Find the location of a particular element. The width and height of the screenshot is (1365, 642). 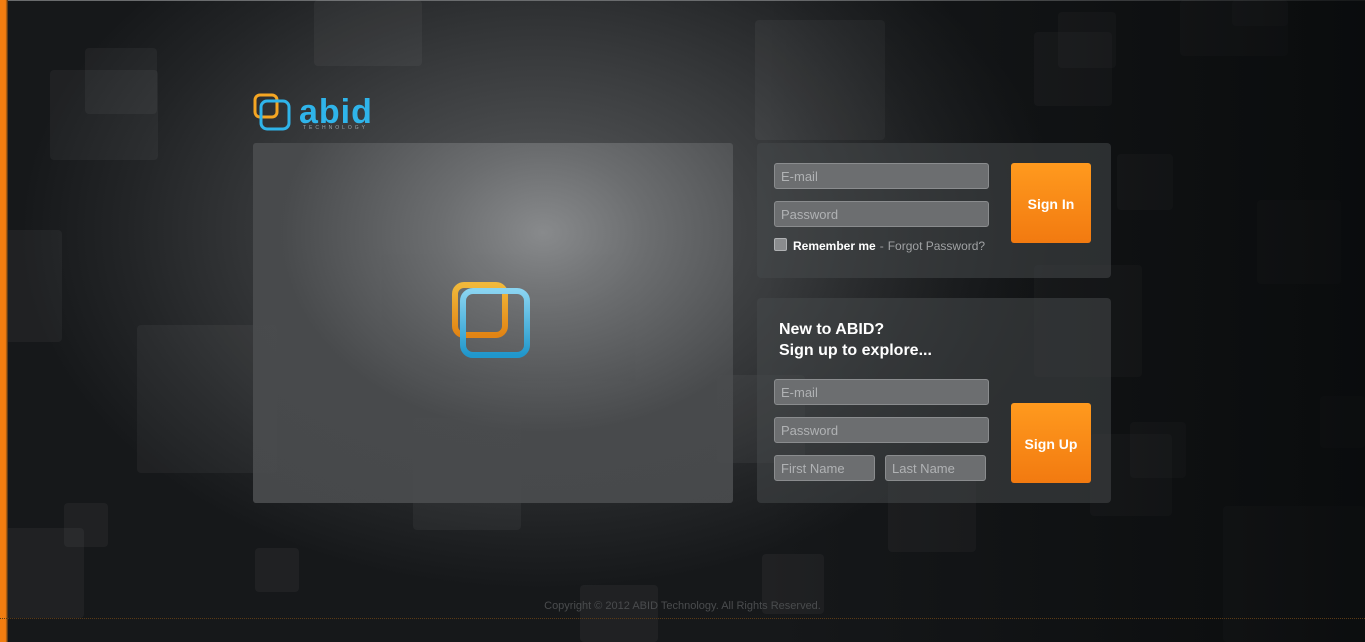

logo-tagline: TECHNOLOGY is located at coordinates (336, 128).